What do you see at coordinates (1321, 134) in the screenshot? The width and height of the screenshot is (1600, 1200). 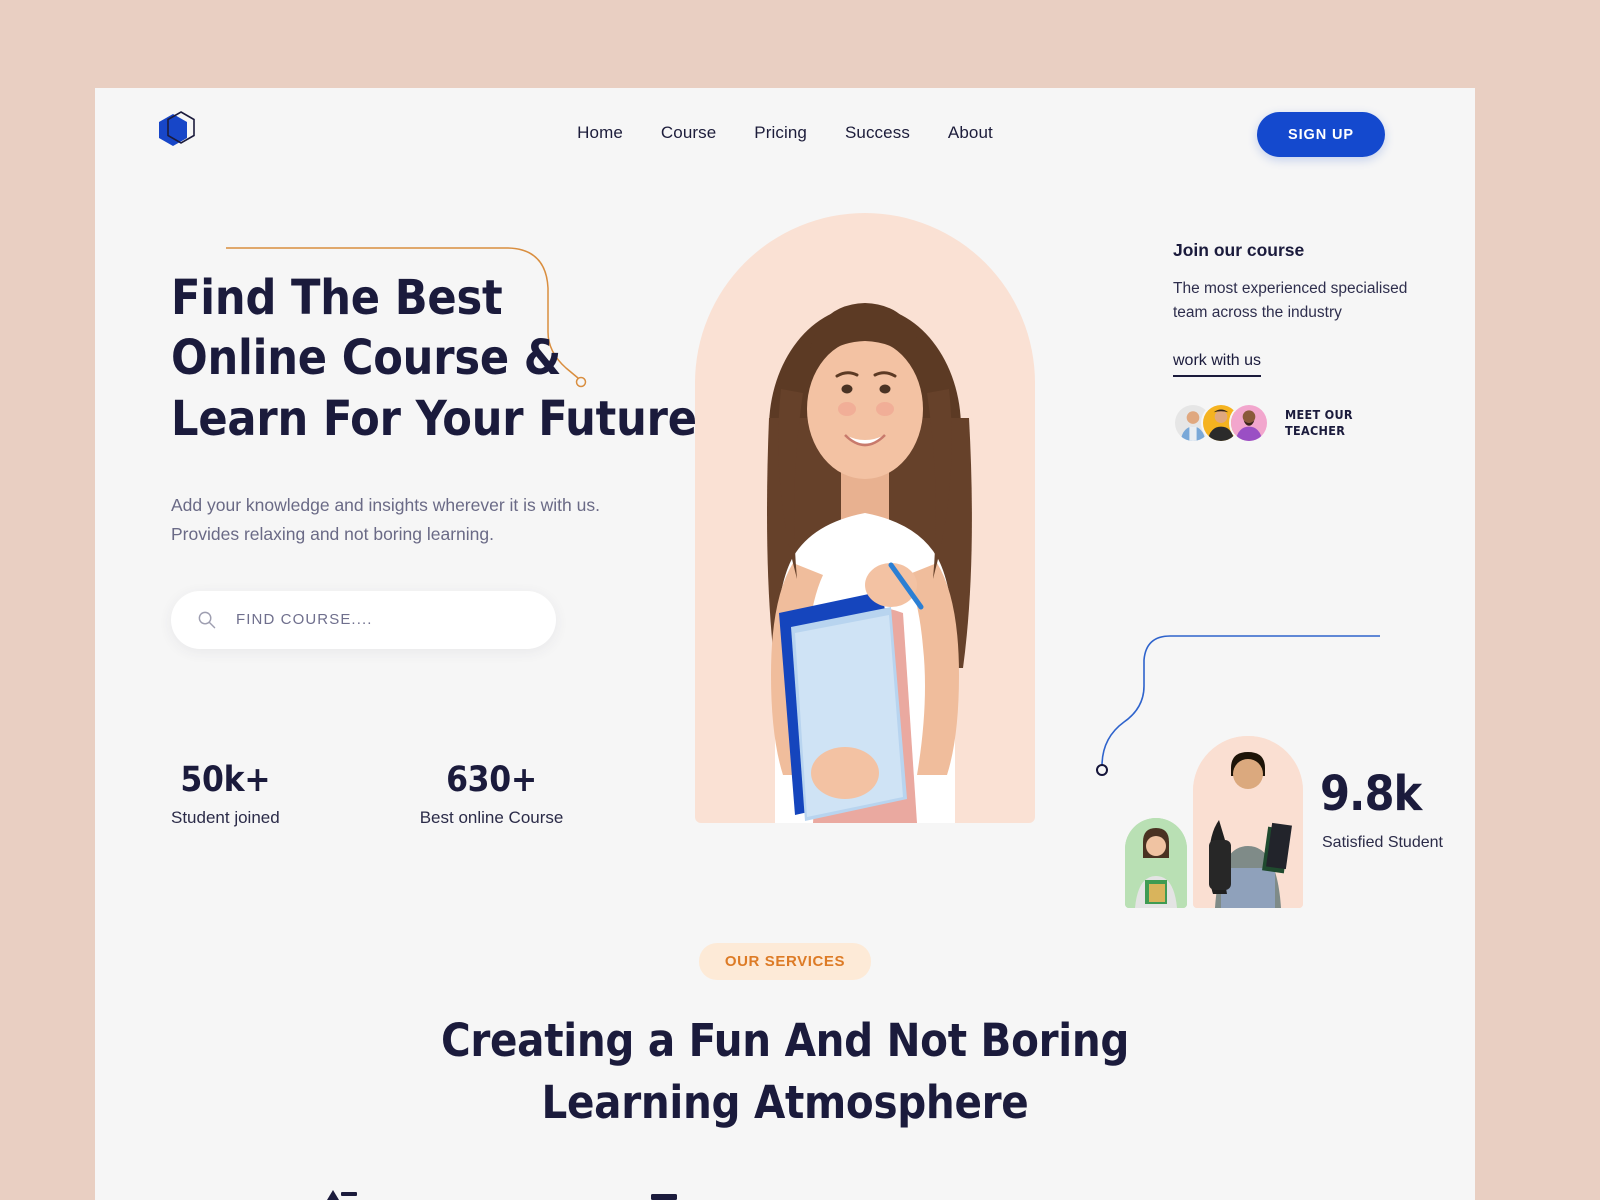 I see `sign-up-button: SIGN UP` at bounding box center [1321, 134].